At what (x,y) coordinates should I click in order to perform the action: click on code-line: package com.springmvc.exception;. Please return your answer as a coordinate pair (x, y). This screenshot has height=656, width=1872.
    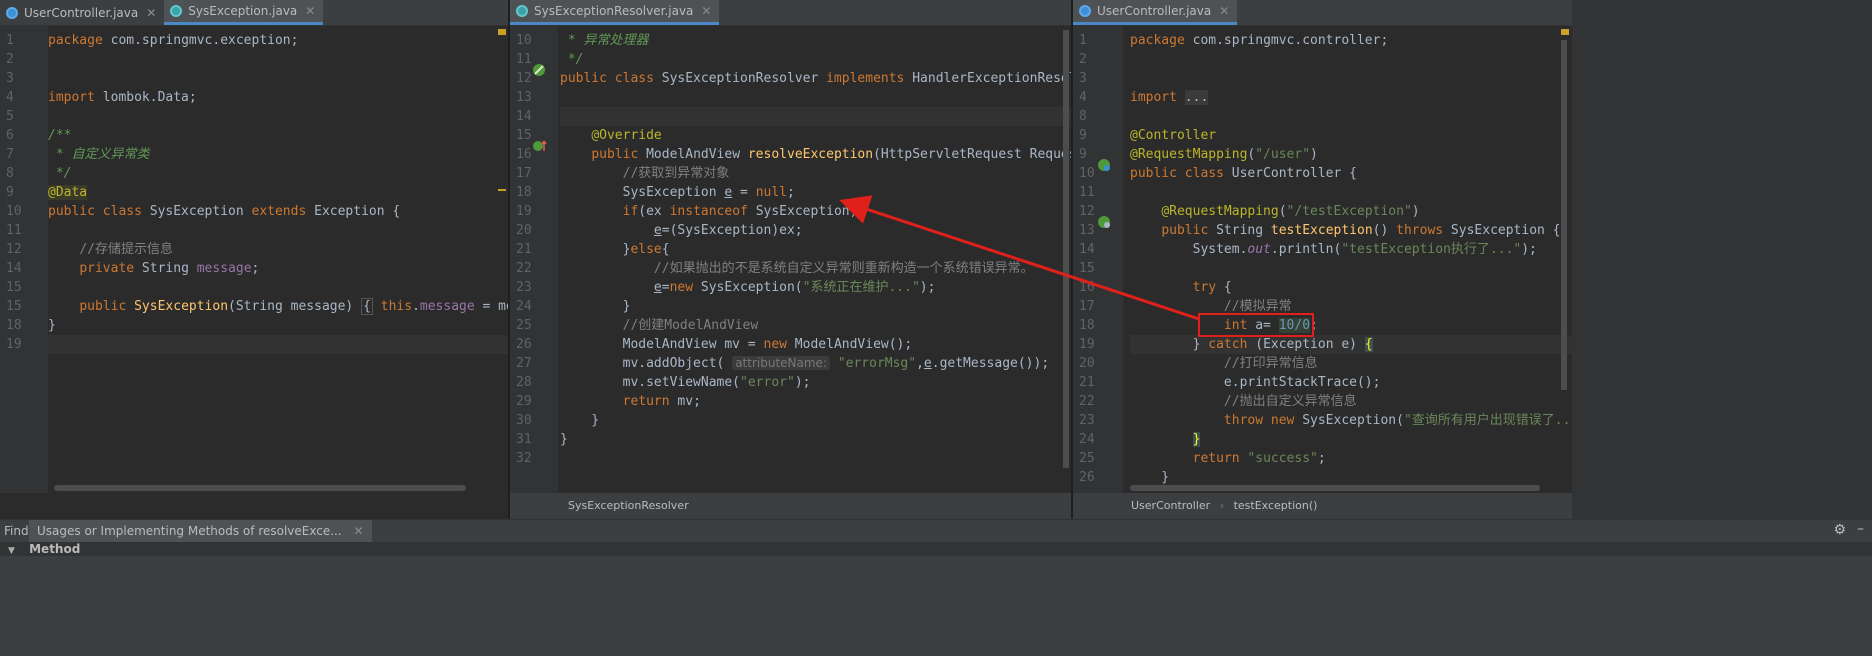
    Looking at the image, I should click on (278, 40).